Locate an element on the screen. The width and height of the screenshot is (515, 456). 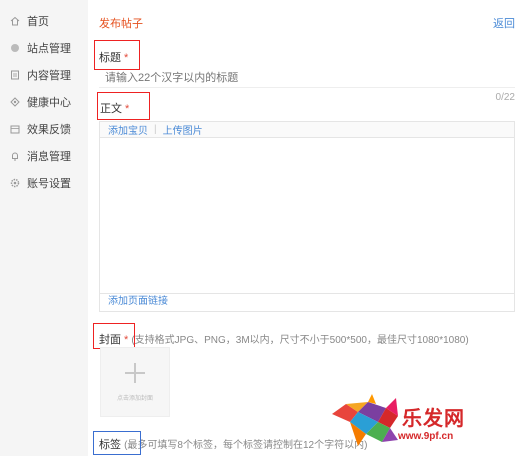
sidebar-item-account-settings: 账号设置 is located at coordinates (44, 183).